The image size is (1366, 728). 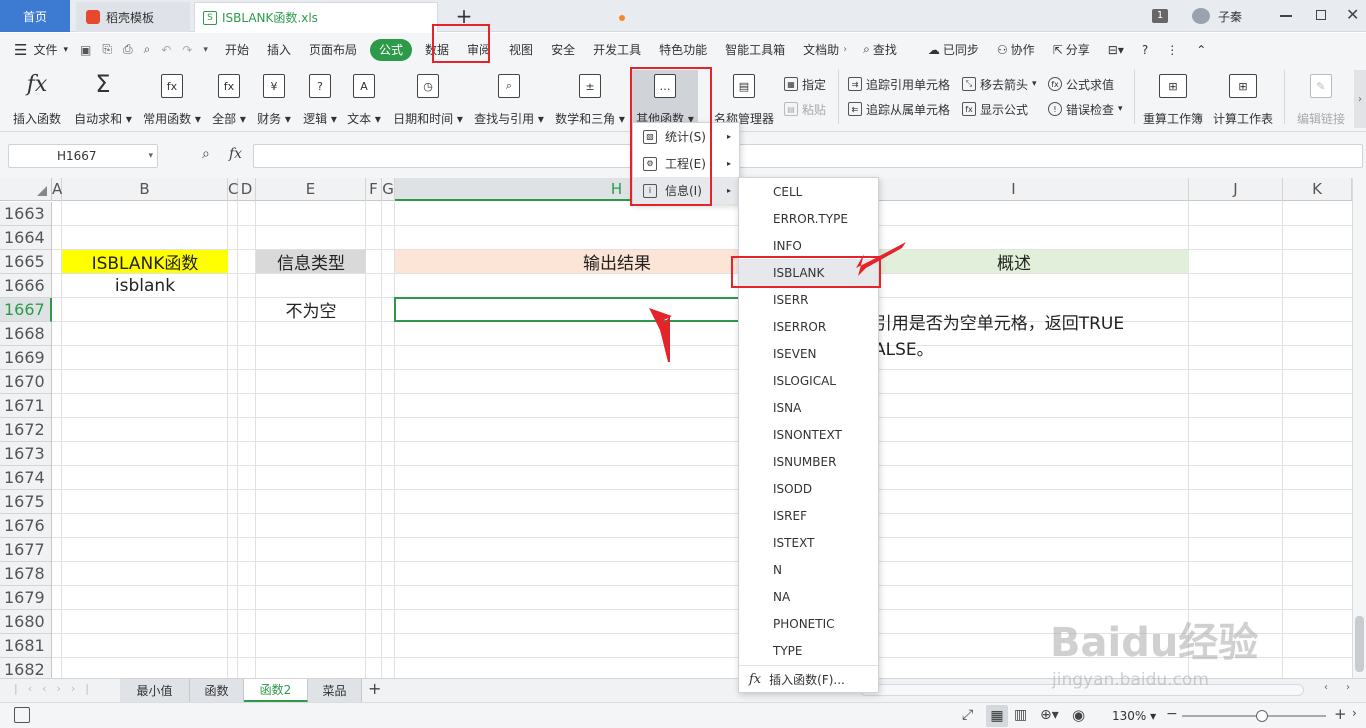 I want to click on formula-input, so click(x=808, y=156).